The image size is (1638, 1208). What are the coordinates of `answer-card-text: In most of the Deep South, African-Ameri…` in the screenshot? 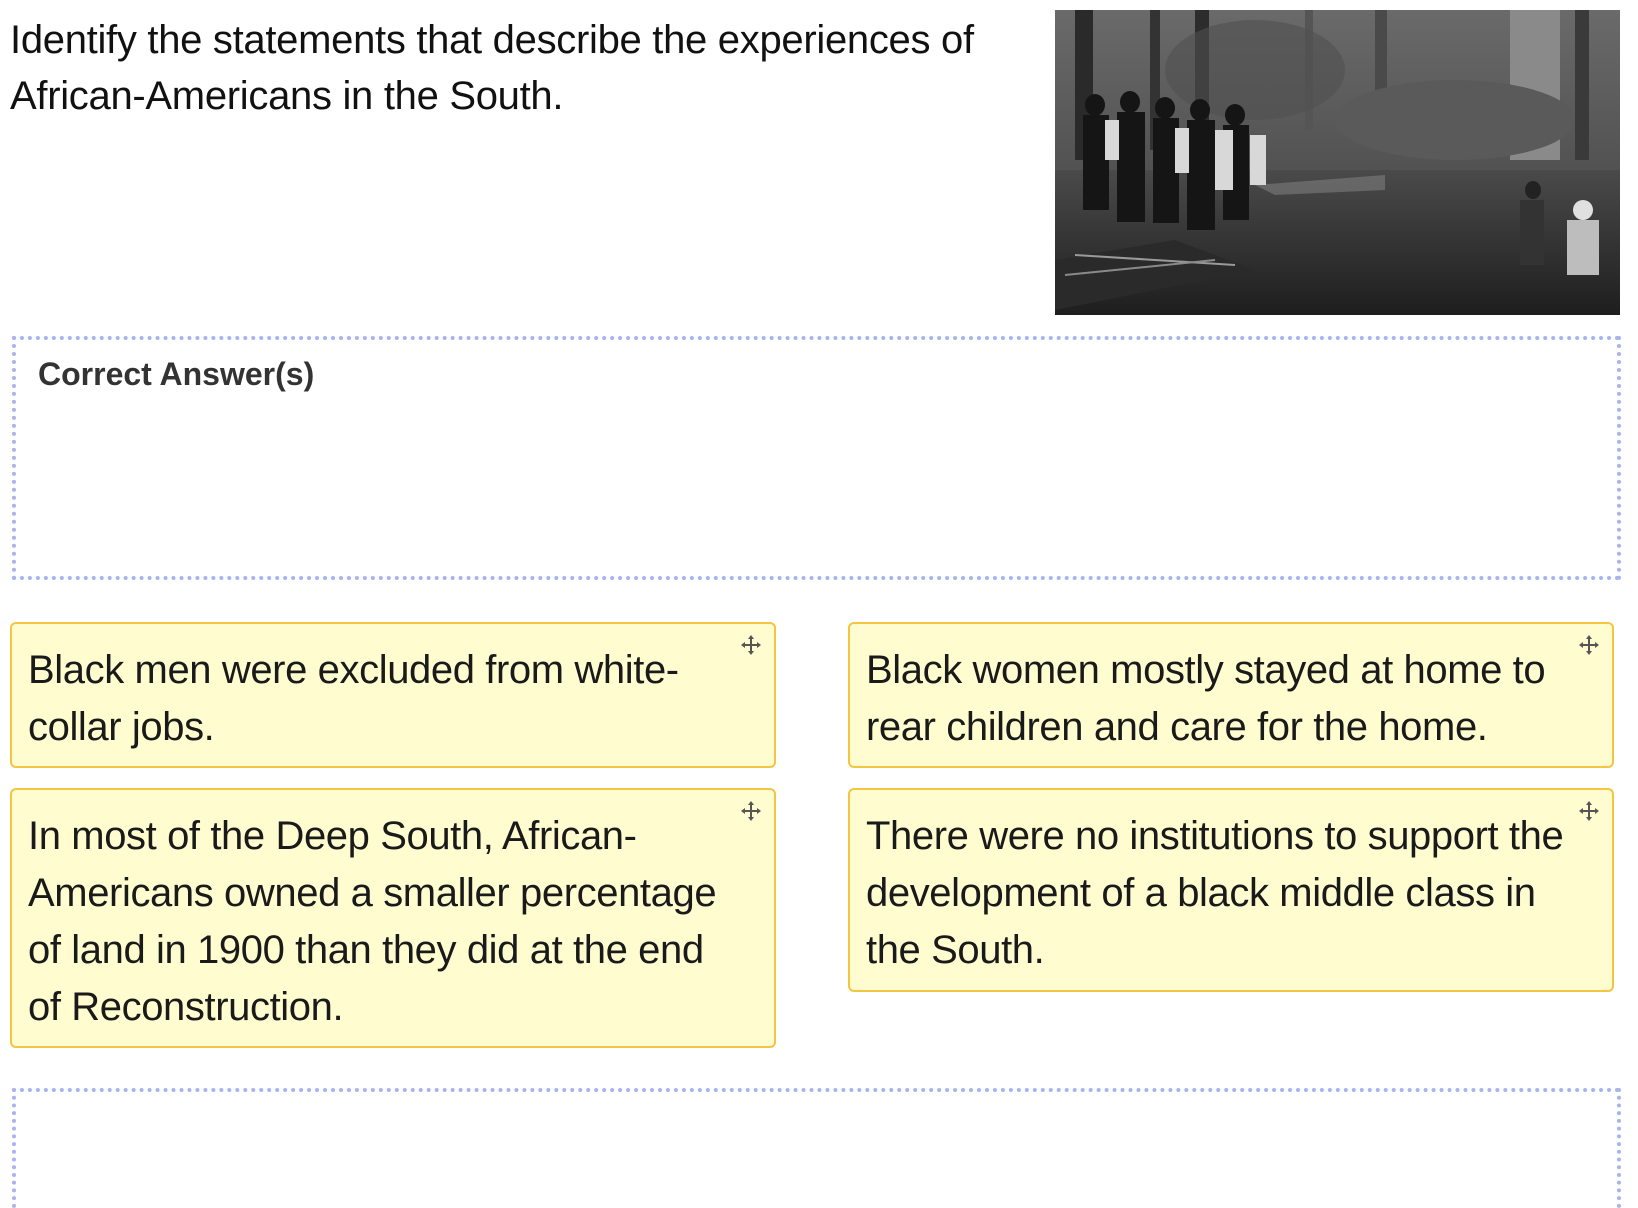 It's located at (372, 921).